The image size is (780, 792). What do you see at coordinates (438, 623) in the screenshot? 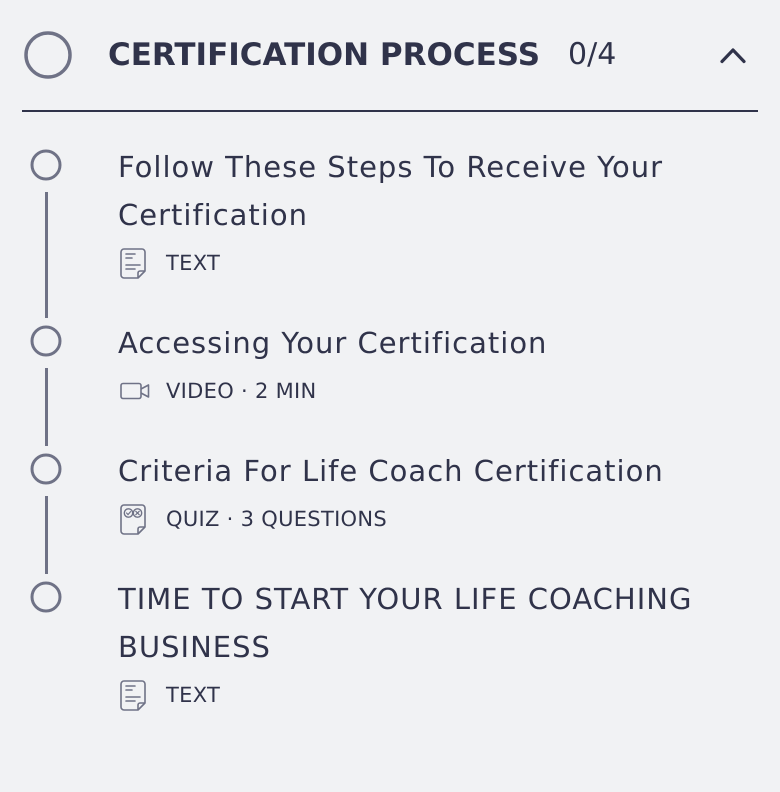
I see `lesson-title: TIME TO START YOUR LIFE COACHING BUSINESS` at bounding box center [438, 623].